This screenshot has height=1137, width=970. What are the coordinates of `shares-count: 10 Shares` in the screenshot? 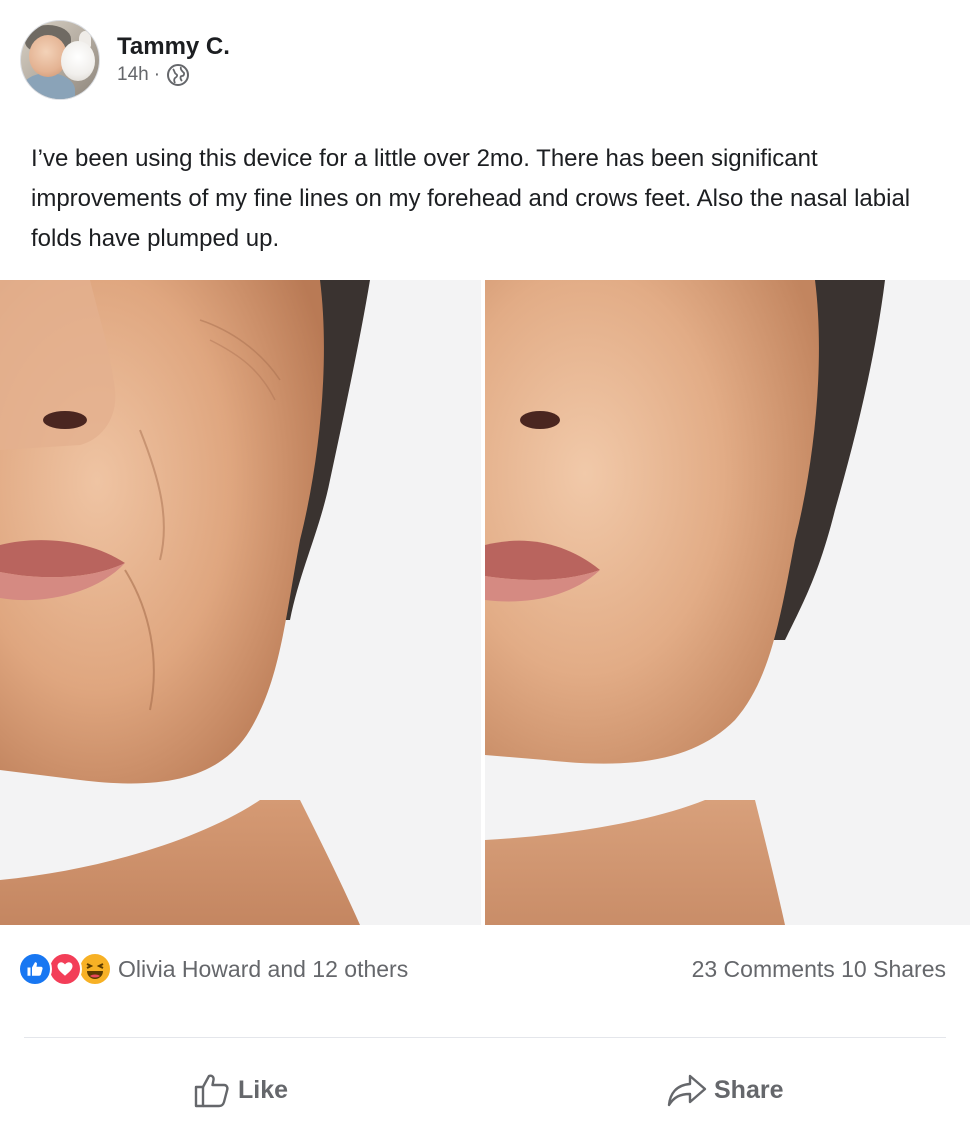 It's located at (893, 969).